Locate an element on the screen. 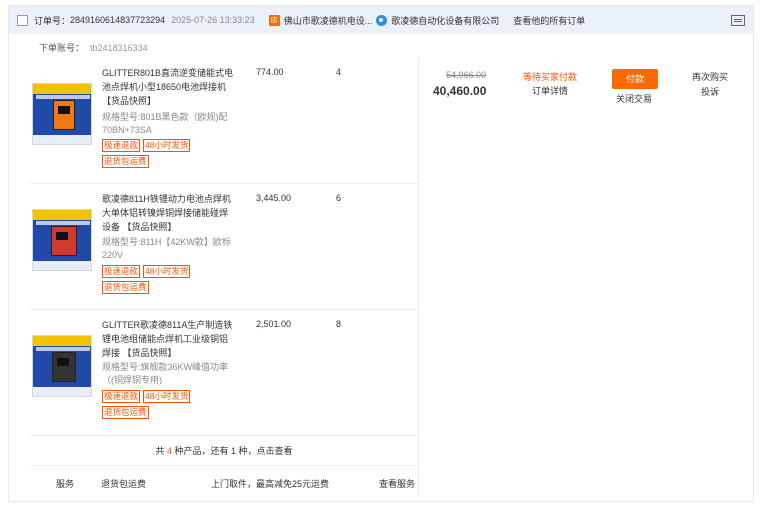  order-status: 等待买家付款 is located at coordinates (550, 77).